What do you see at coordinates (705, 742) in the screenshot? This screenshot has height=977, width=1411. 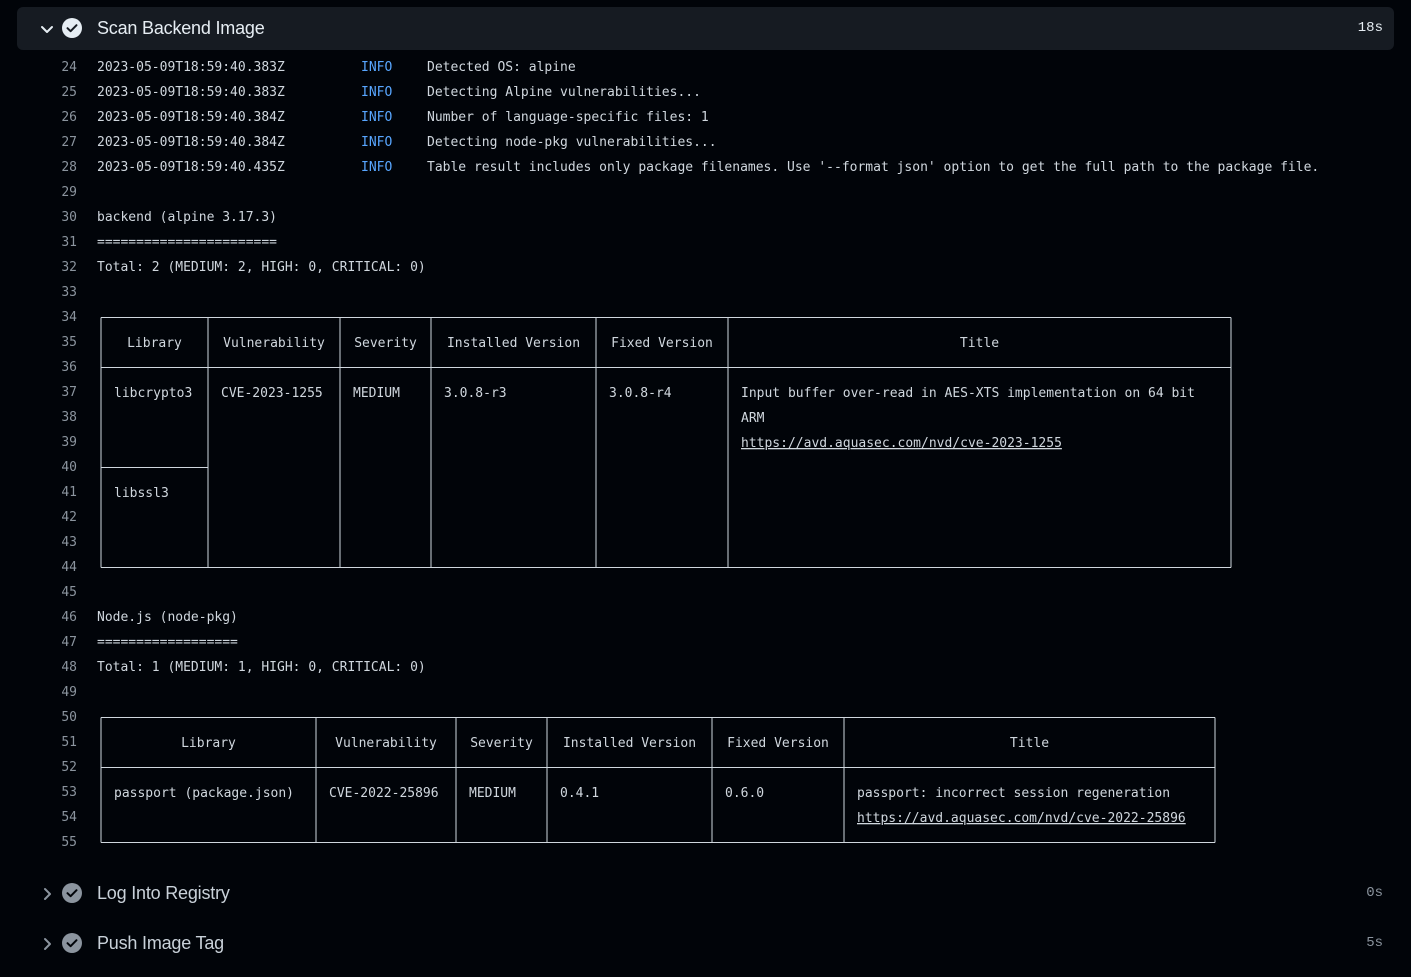 I see `log-line: 51` at bounding box center [705, 742].